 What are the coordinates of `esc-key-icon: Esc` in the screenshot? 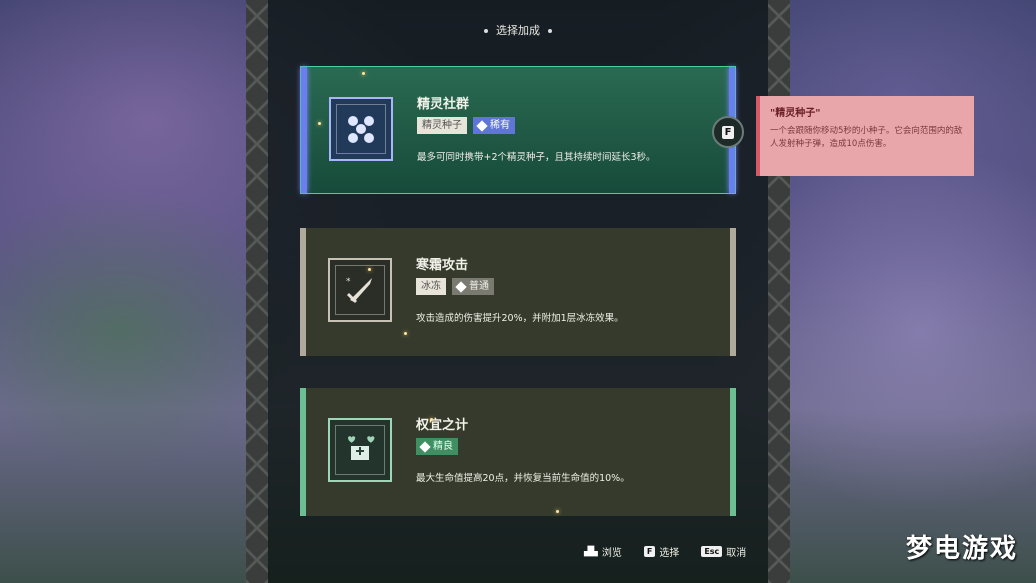 It's located at (712, 551).